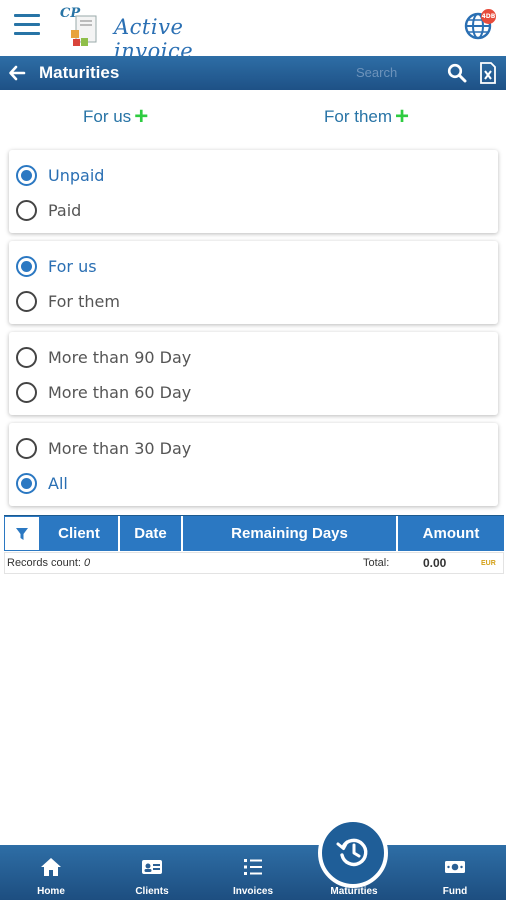 The height and width of the screenshot is (900, 506). What do you see at coordinates (253, 867) in the screenshot?
I see `list-icon` at bounding box center [253, 867].